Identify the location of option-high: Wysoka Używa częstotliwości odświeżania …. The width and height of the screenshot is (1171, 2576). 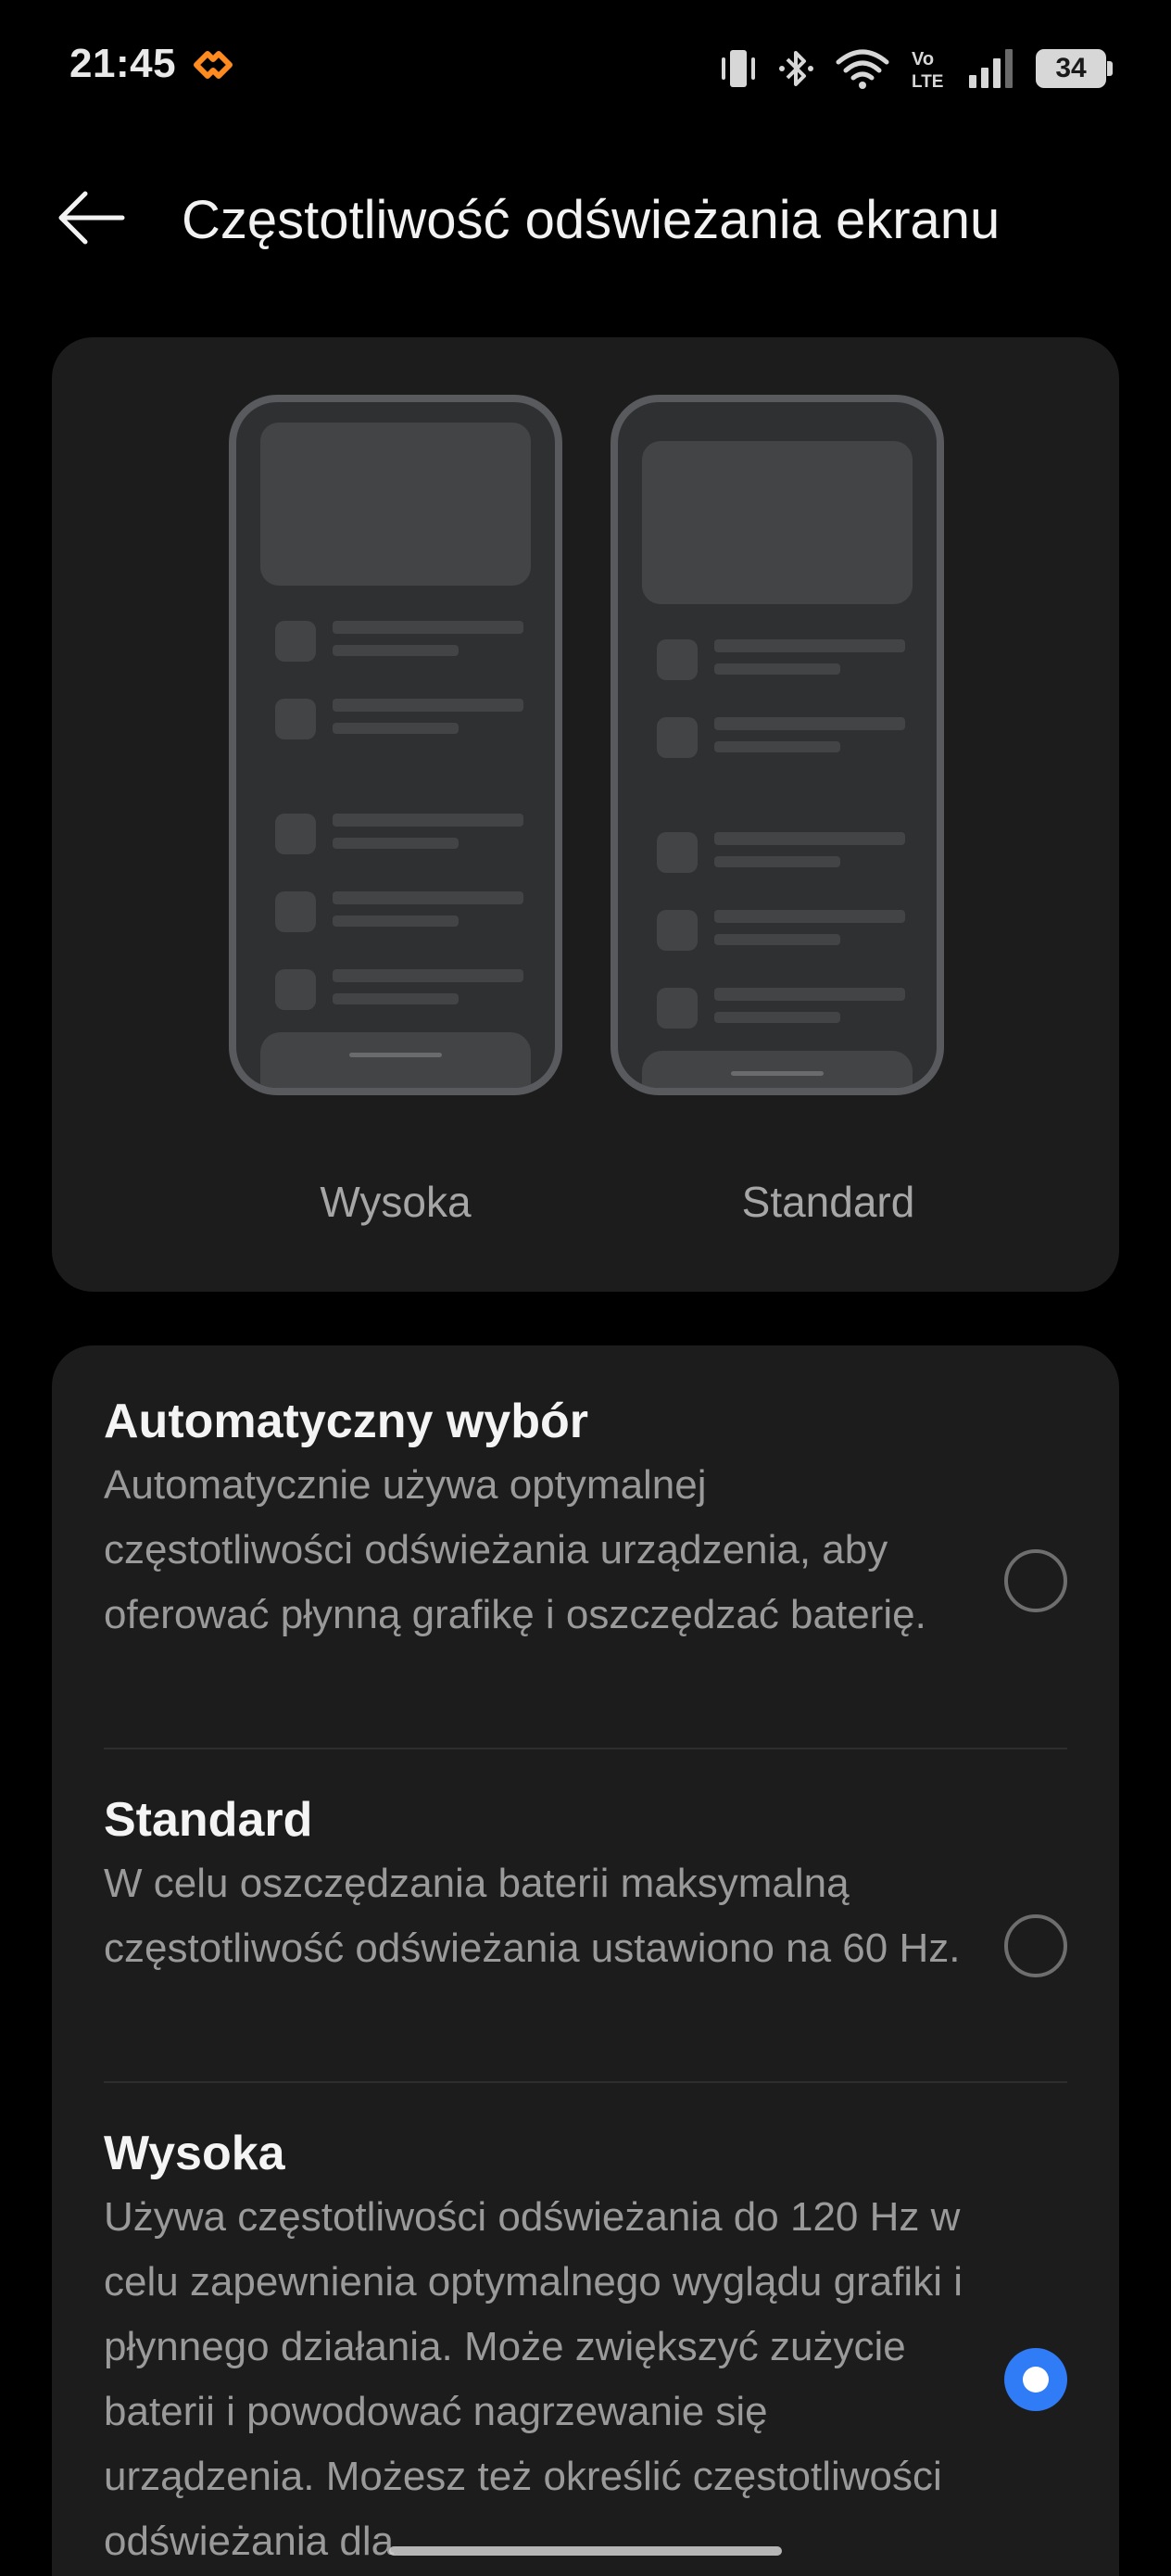
(585, 2348).